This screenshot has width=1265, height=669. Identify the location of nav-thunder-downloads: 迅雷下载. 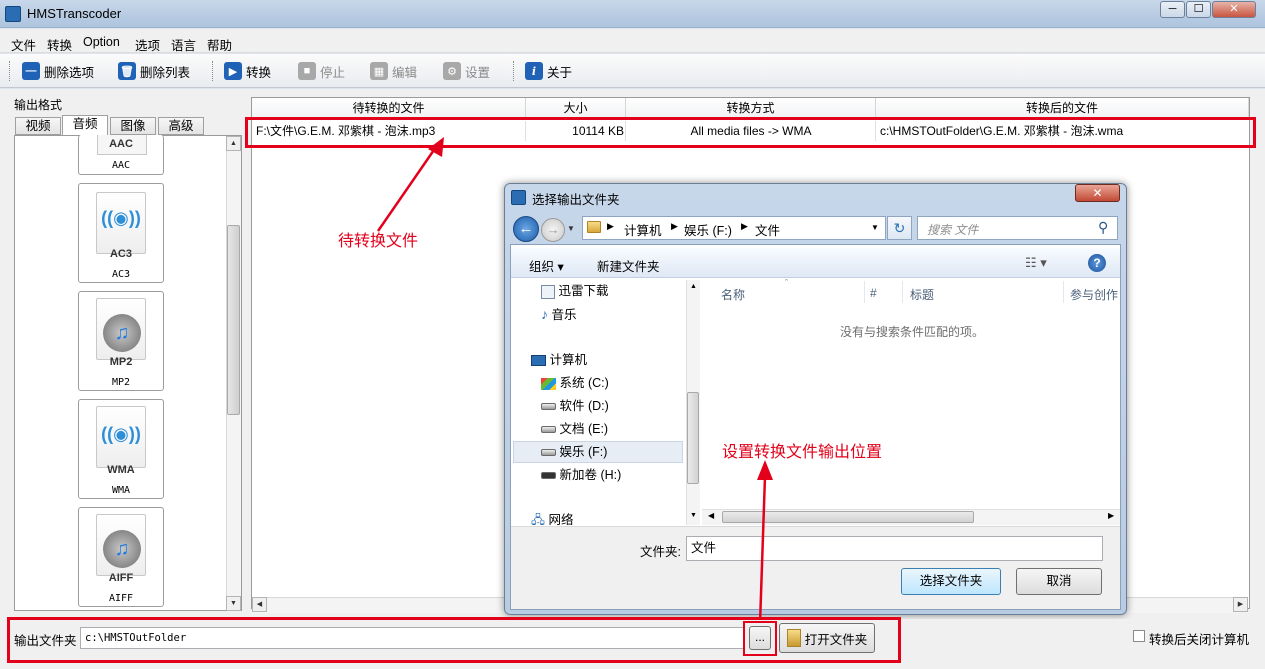
(575, 291).